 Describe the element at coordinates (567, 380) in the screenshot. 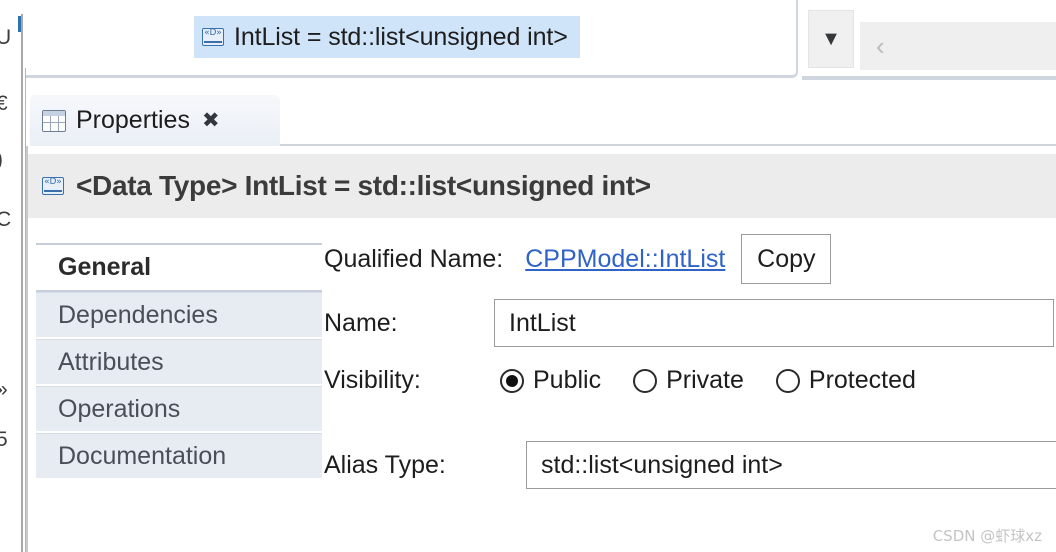

I see `visibility-radio-label: Public` at that location.